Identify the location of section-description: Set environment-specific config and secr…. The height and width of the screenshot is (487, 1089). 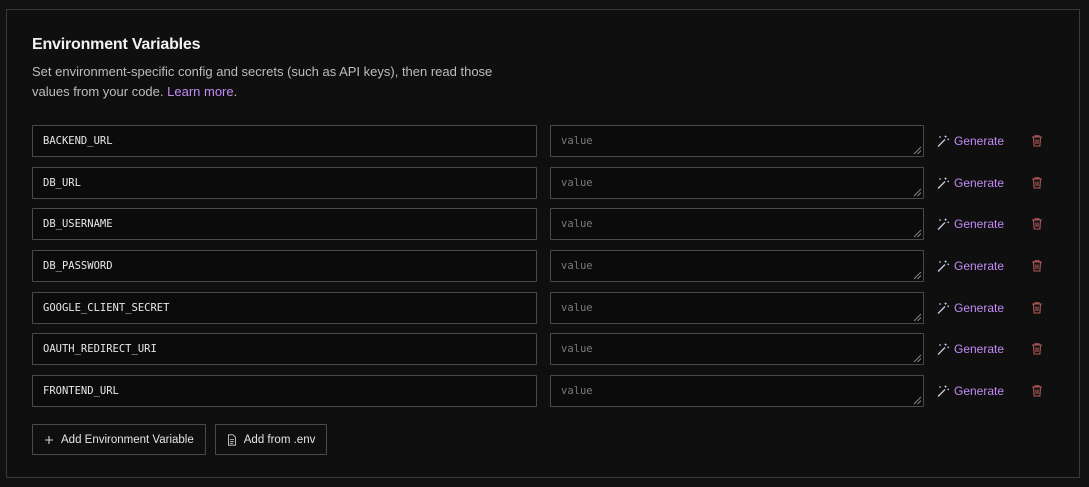
(267, 82).